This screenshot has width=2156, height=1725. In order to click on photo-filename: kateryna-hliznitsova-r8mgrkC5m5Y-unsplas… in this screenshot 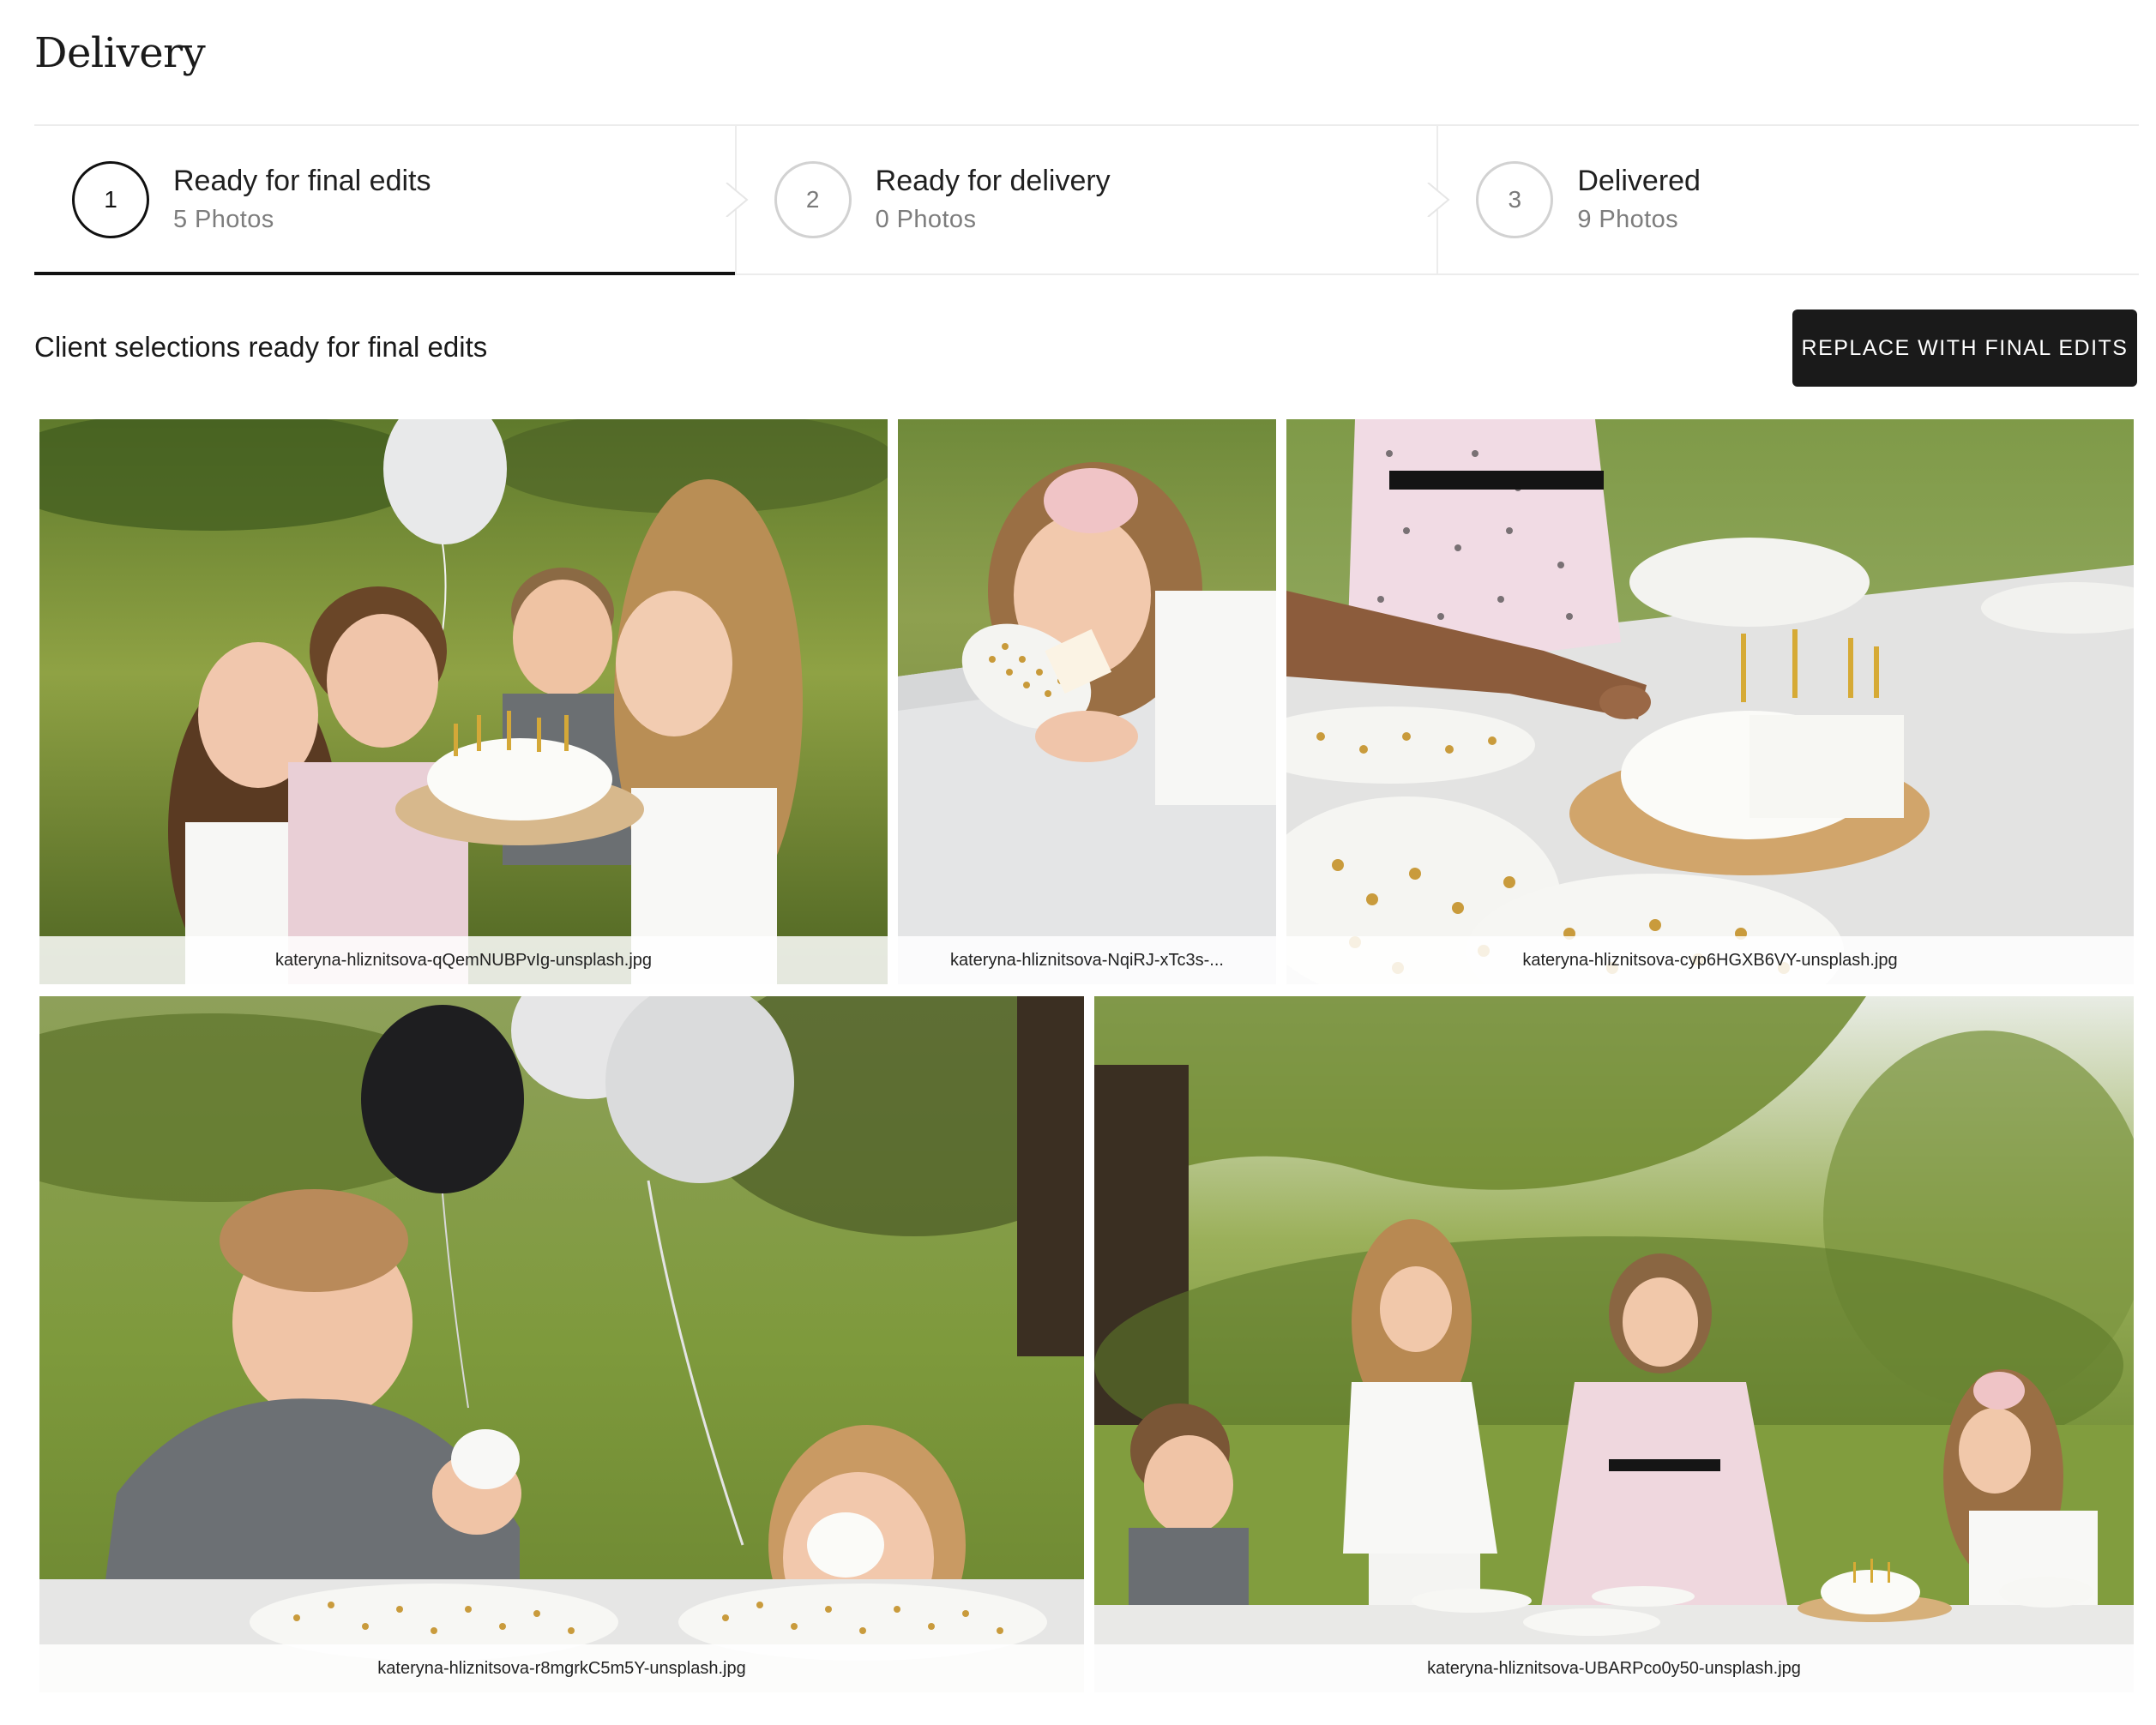, I will do `click(561, 1668)`.